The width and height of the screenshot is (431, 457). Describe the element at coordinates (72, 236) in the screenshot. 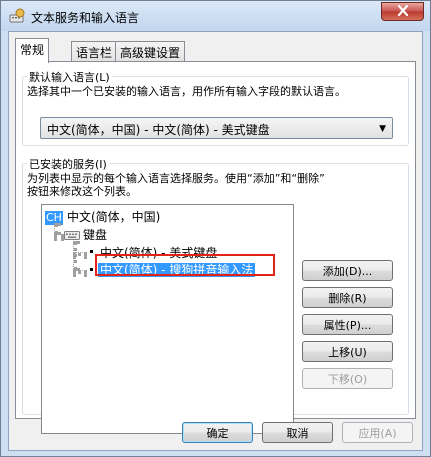

I see `keyboard-icon` at that location.